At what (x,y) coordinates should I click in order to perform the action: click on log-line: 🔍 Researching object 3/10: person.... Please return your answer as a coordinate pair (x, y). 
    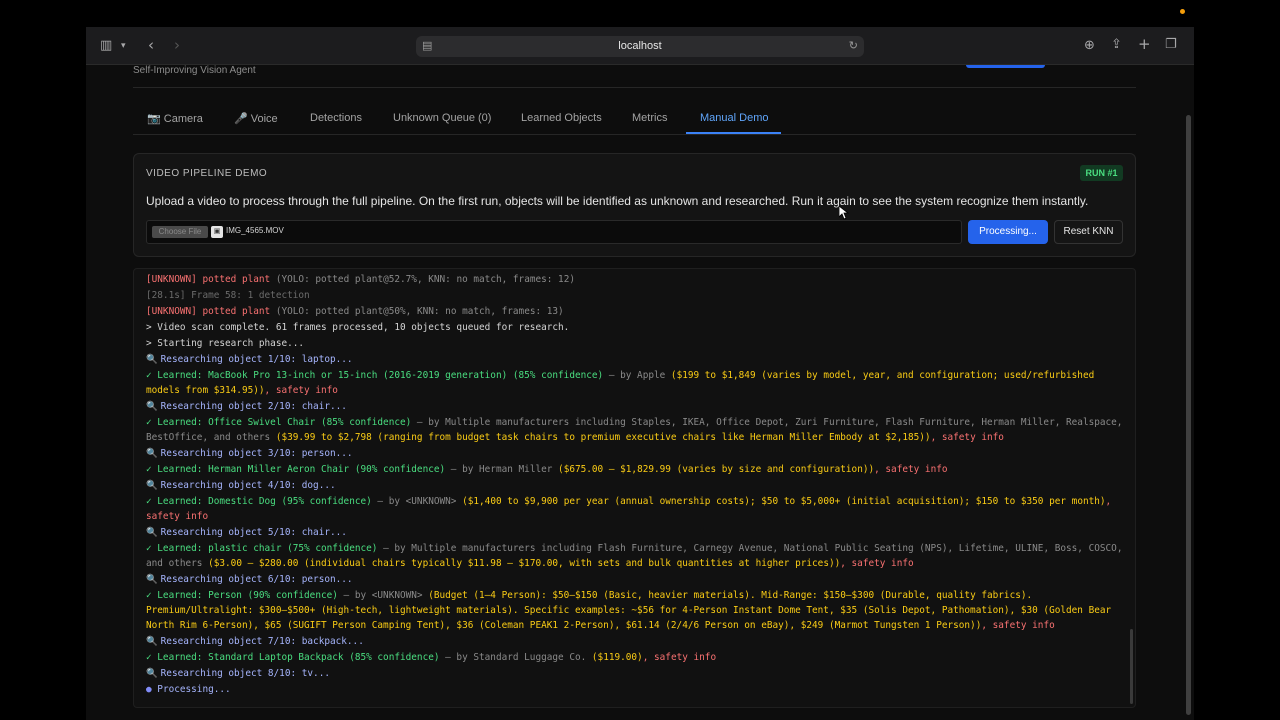
    Looking at the image, I should click on (636, 453).